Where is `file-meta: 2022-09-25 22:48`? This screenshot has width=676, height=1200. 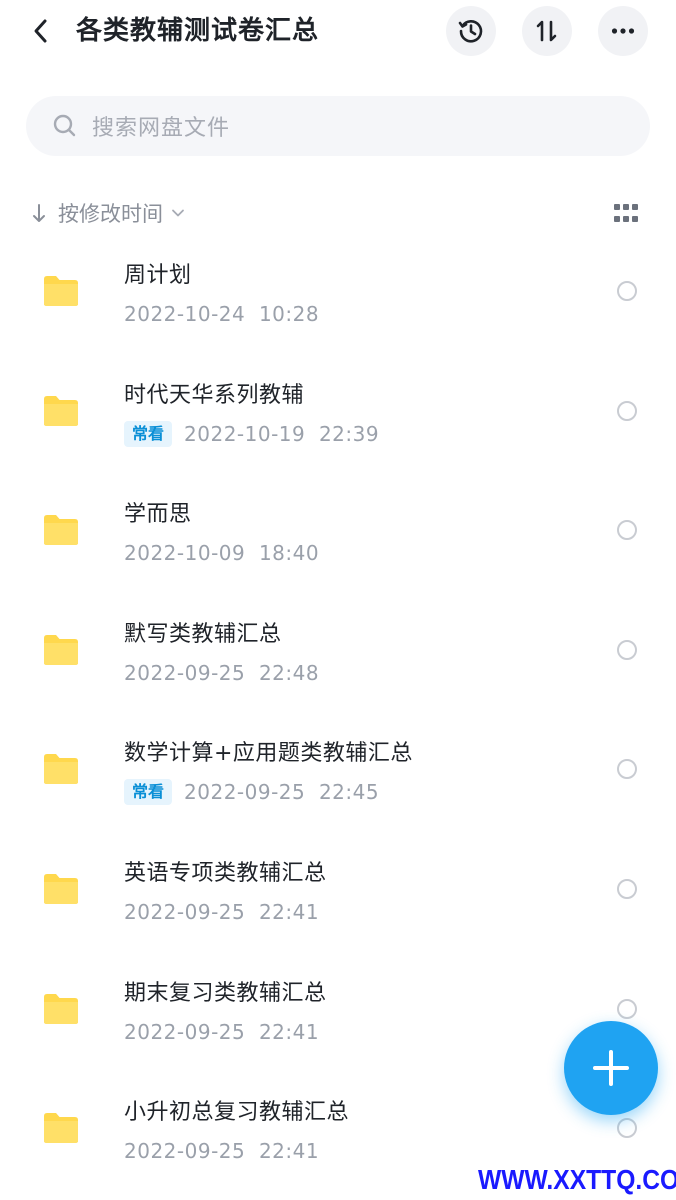
file-meta: 2022-09-25 22:48 is located at coordinates (221, 673).